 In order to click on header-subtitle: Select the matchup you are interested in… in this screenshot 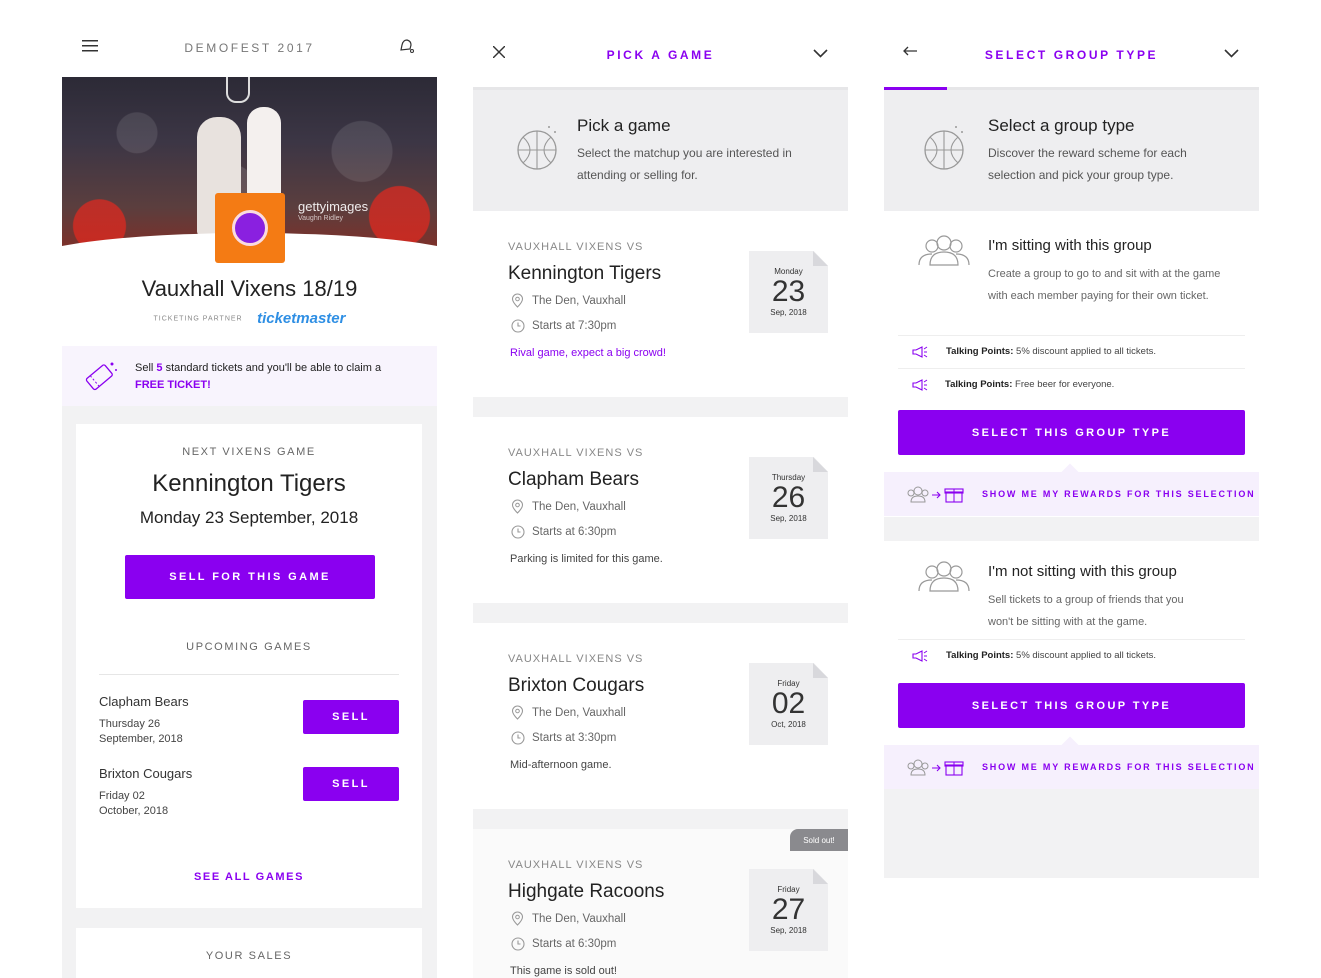, I will do `click(684, 164)`.